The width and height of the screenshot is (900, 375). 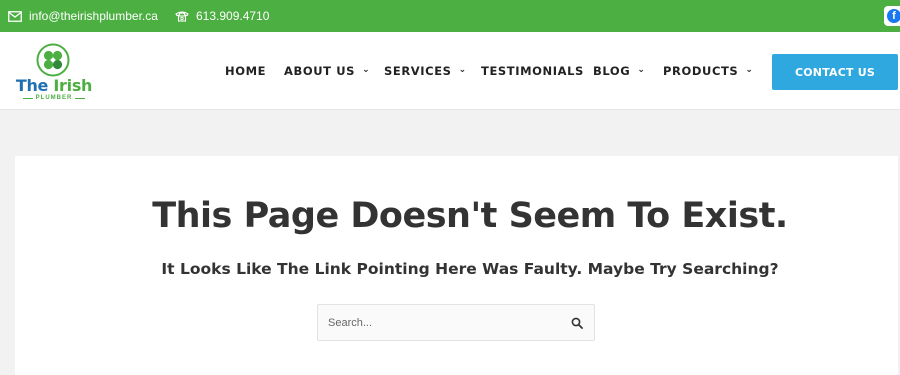 I want to click on nav-item-label: TESTIMONIALS, so click(x=532, y=71).